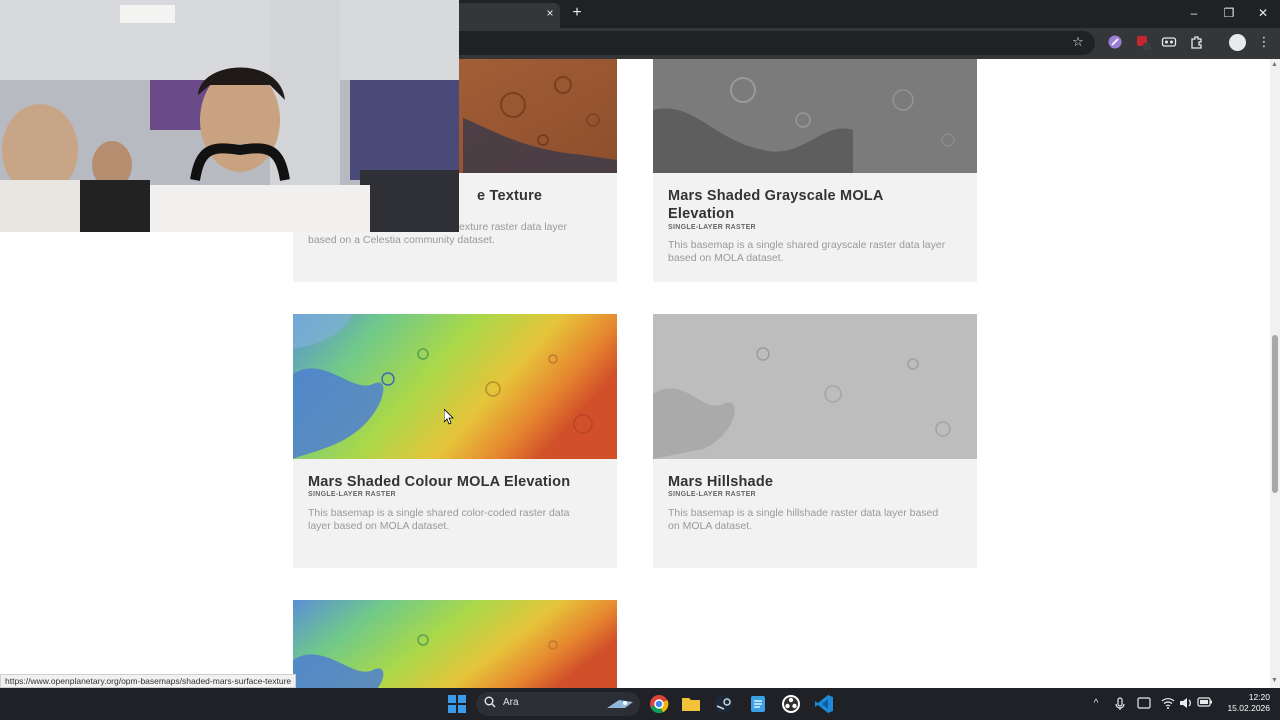 This screenshot has width=1280, height=720. Describe the element at coordinates (1168, 704) in the screenshot. I see `wifi-icon` at that location.